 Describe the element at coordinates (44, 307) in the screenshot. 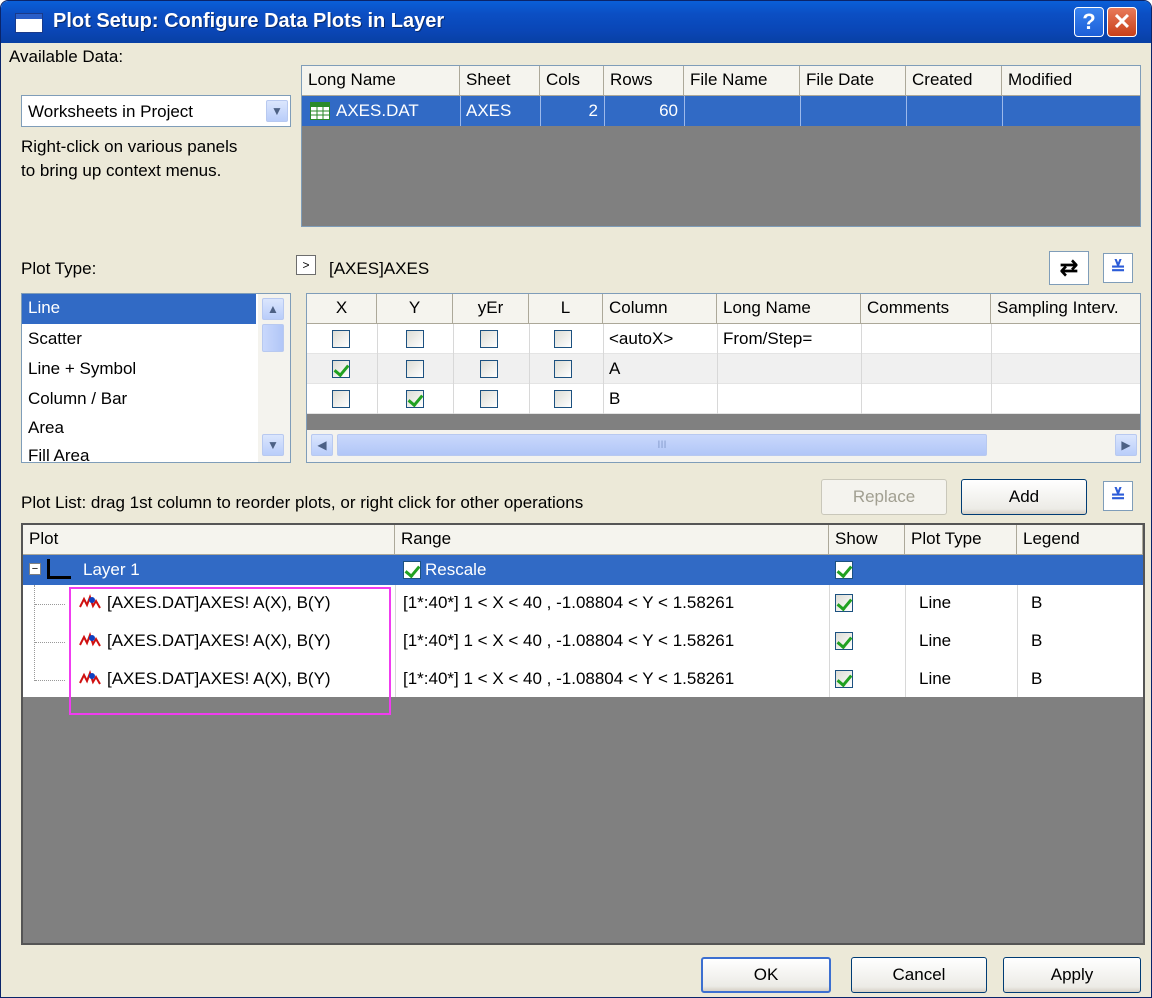

I see `plot-type-item-label: Line` at that location.